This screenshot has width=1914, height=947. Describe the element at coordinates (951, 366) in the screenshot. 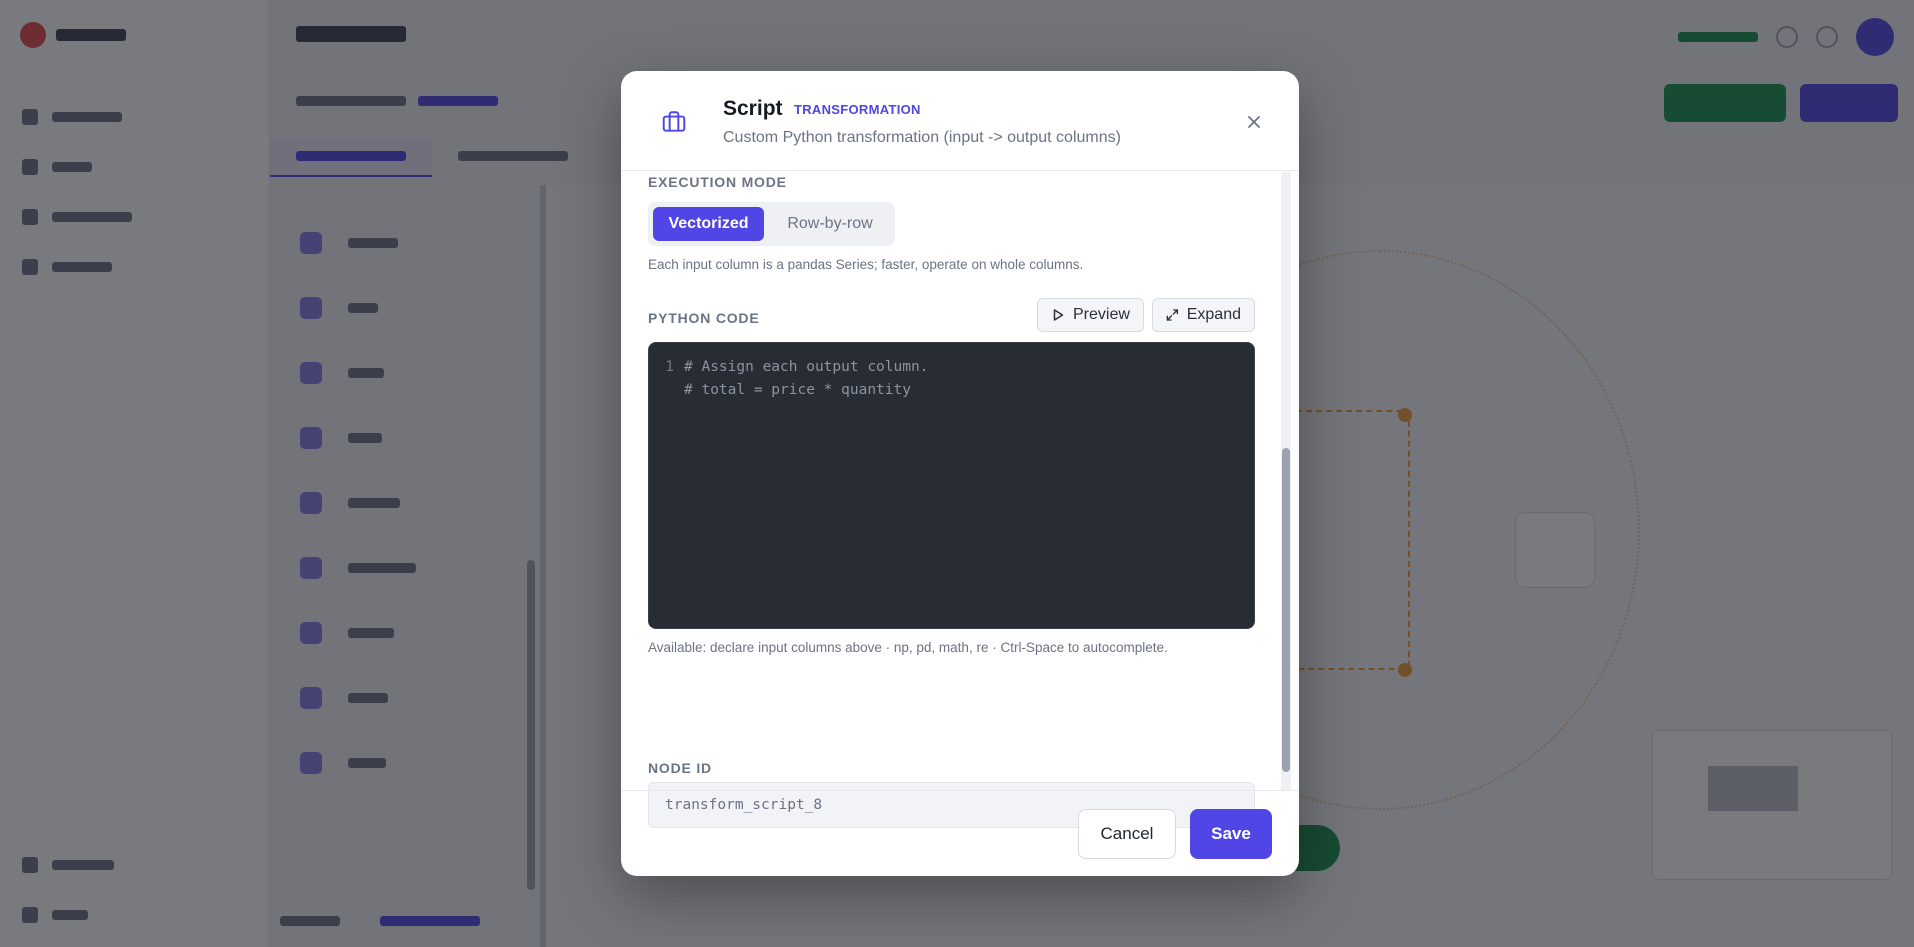

I see `code-line: 1 # Assign each output column.` at that location.